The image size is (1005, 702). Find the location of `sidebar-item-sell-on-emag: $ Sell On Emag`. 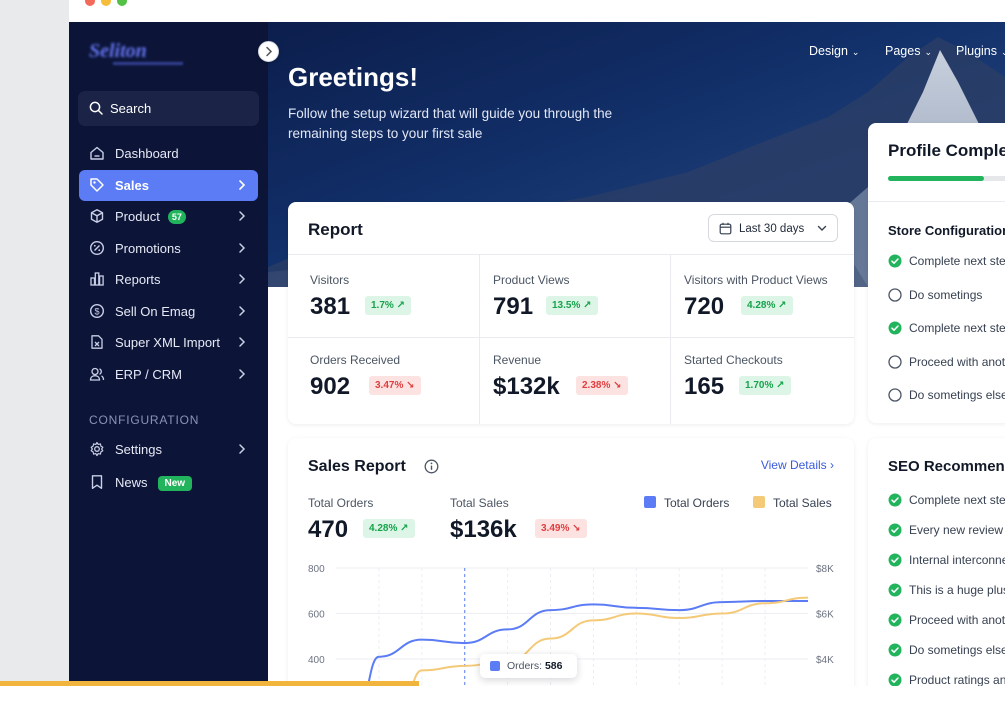

sidebar-item-sell-on-emag: $ Sell On Emag is located at coordinates (168, 311).